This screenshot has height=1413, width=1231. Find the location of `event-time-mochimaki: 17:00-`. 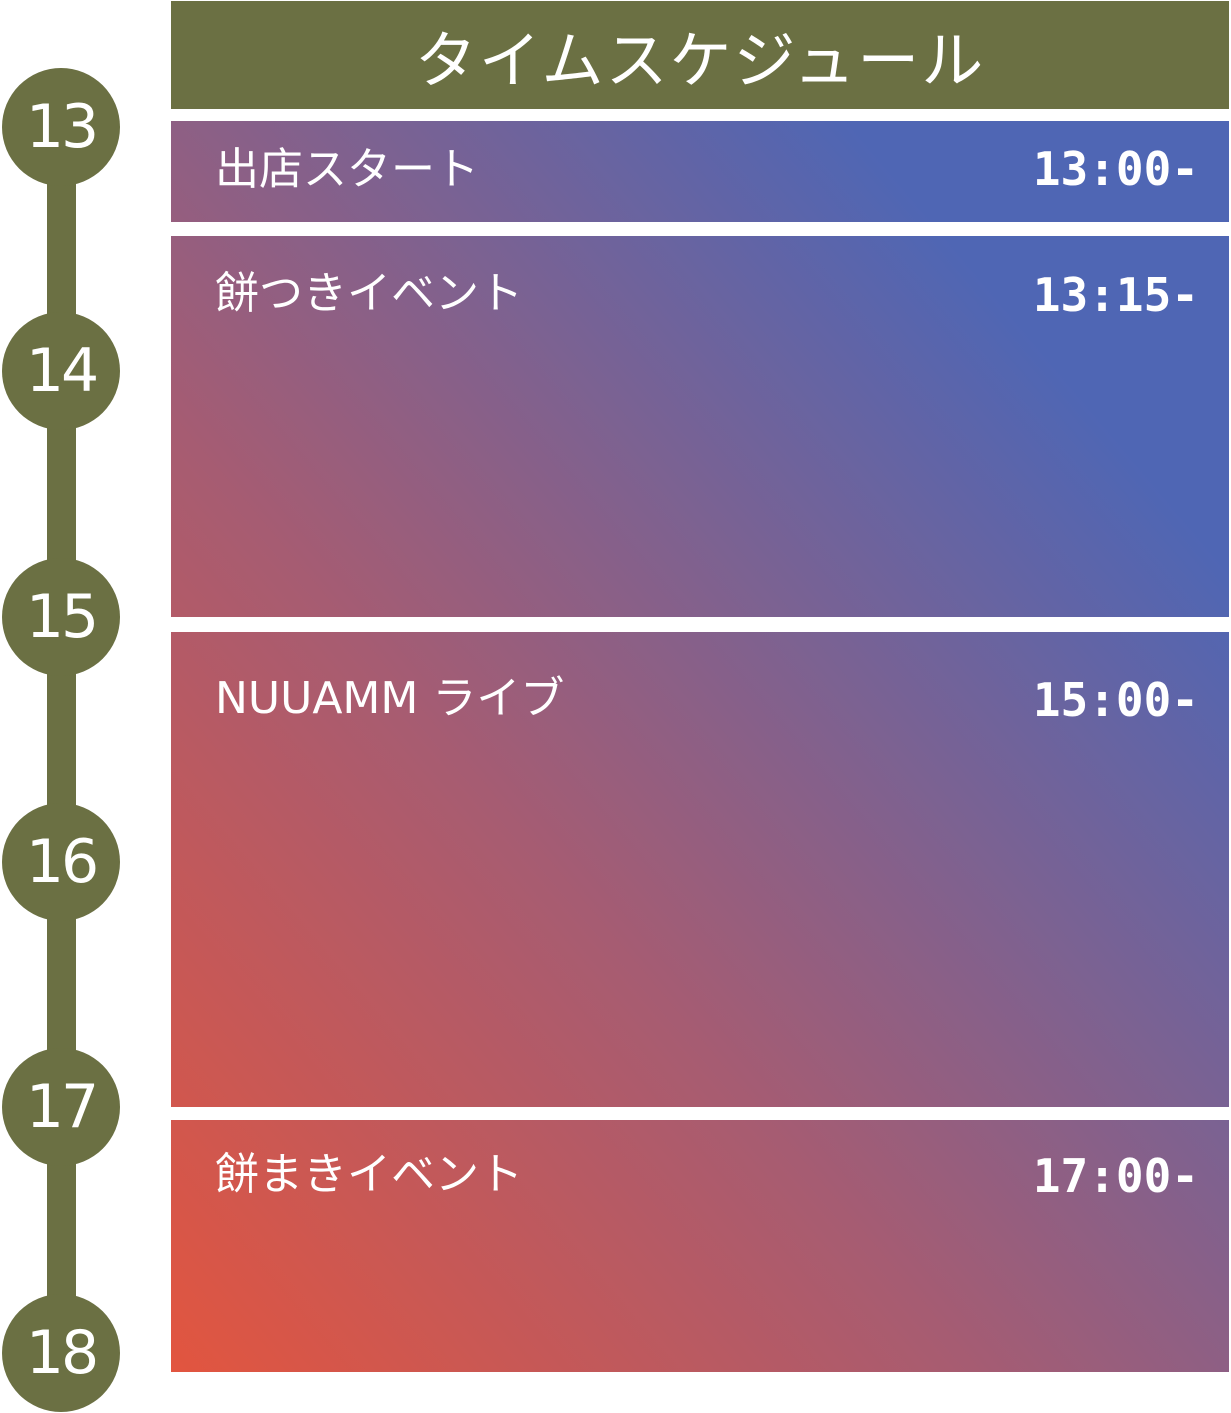

event-time-mochimaki: 17:00- is located at coordinates (1115, 1176).